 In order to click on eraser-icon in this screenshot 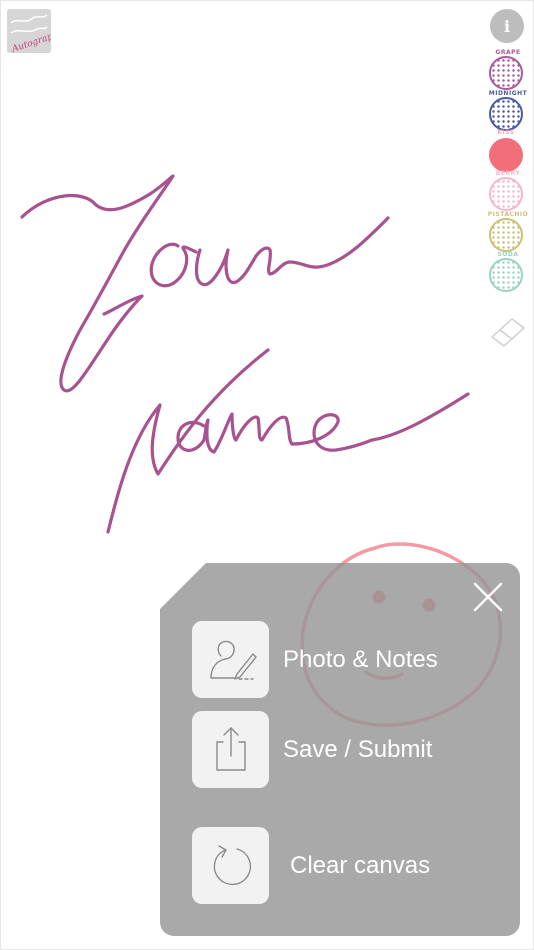, I will do `click(508, 331)`.